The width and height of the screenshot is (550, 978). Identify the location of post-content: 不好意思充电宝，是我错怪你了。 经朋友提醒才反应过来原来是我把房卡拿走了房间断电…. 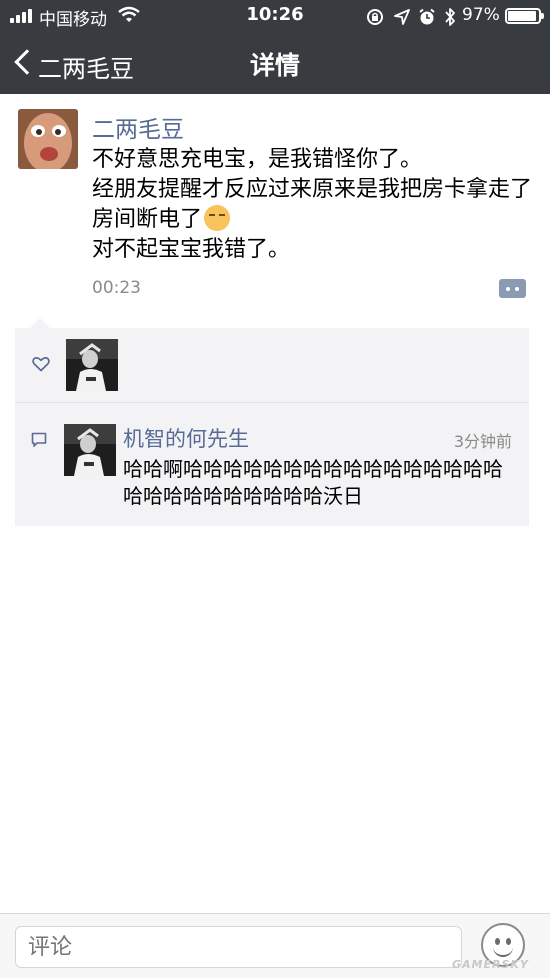
(312, 205).